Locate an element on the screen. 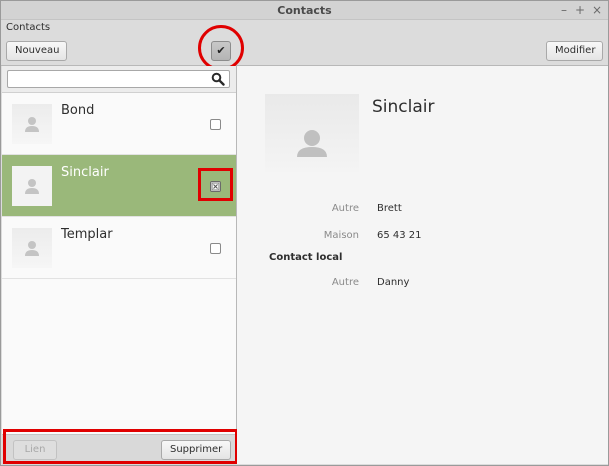 This screenshot has height=466, width=609. field-value: 65 43 21 is located at coordinates (399, 235).